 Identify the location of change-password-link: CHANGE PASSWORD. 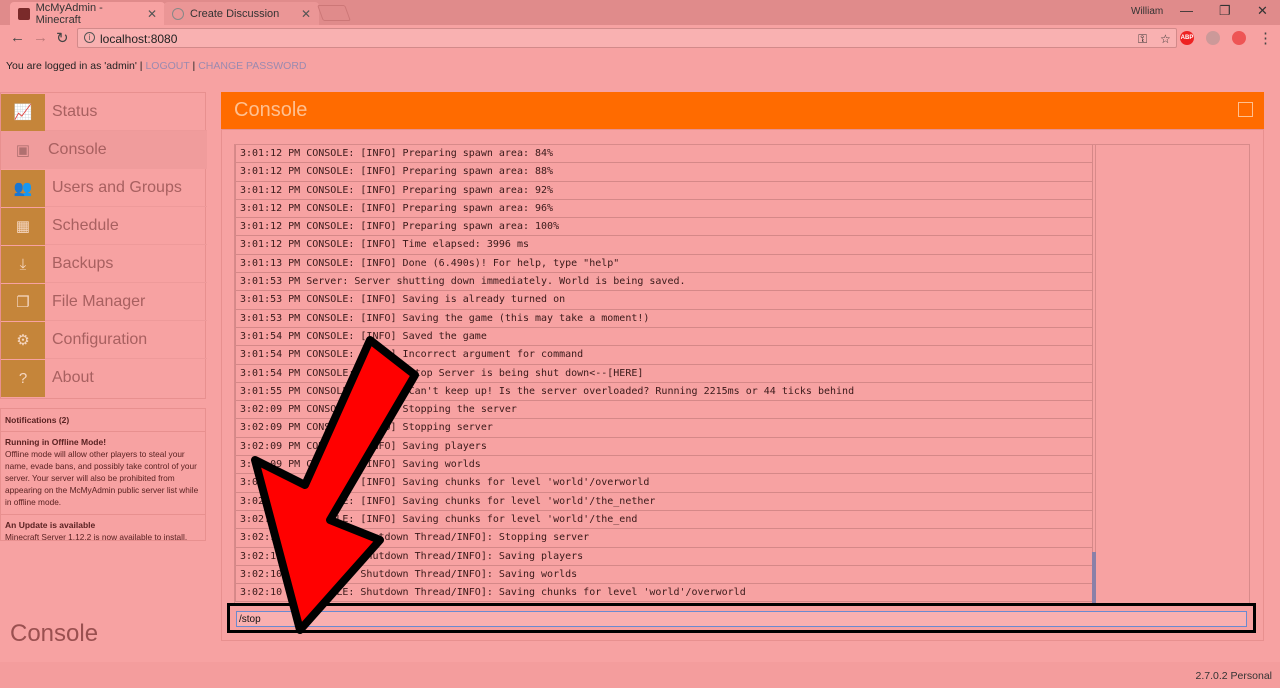
(252, 66).